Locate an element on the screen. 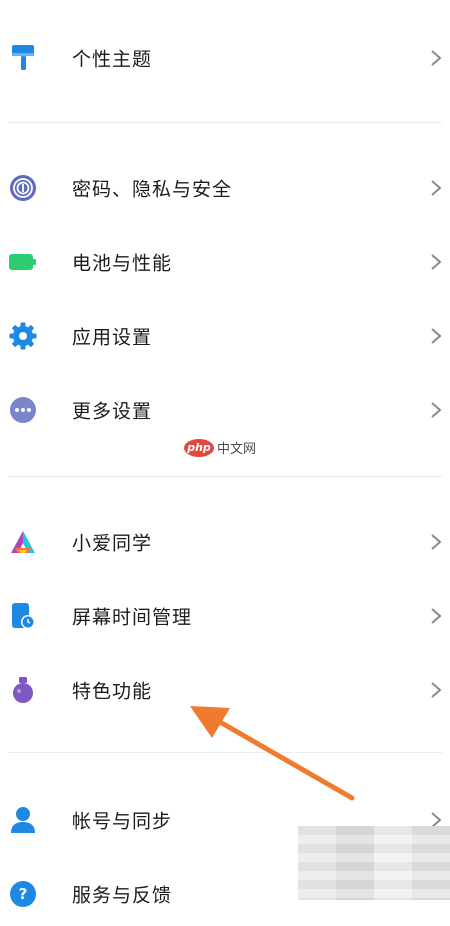  blurred-region is located at coordinates (374, 863).